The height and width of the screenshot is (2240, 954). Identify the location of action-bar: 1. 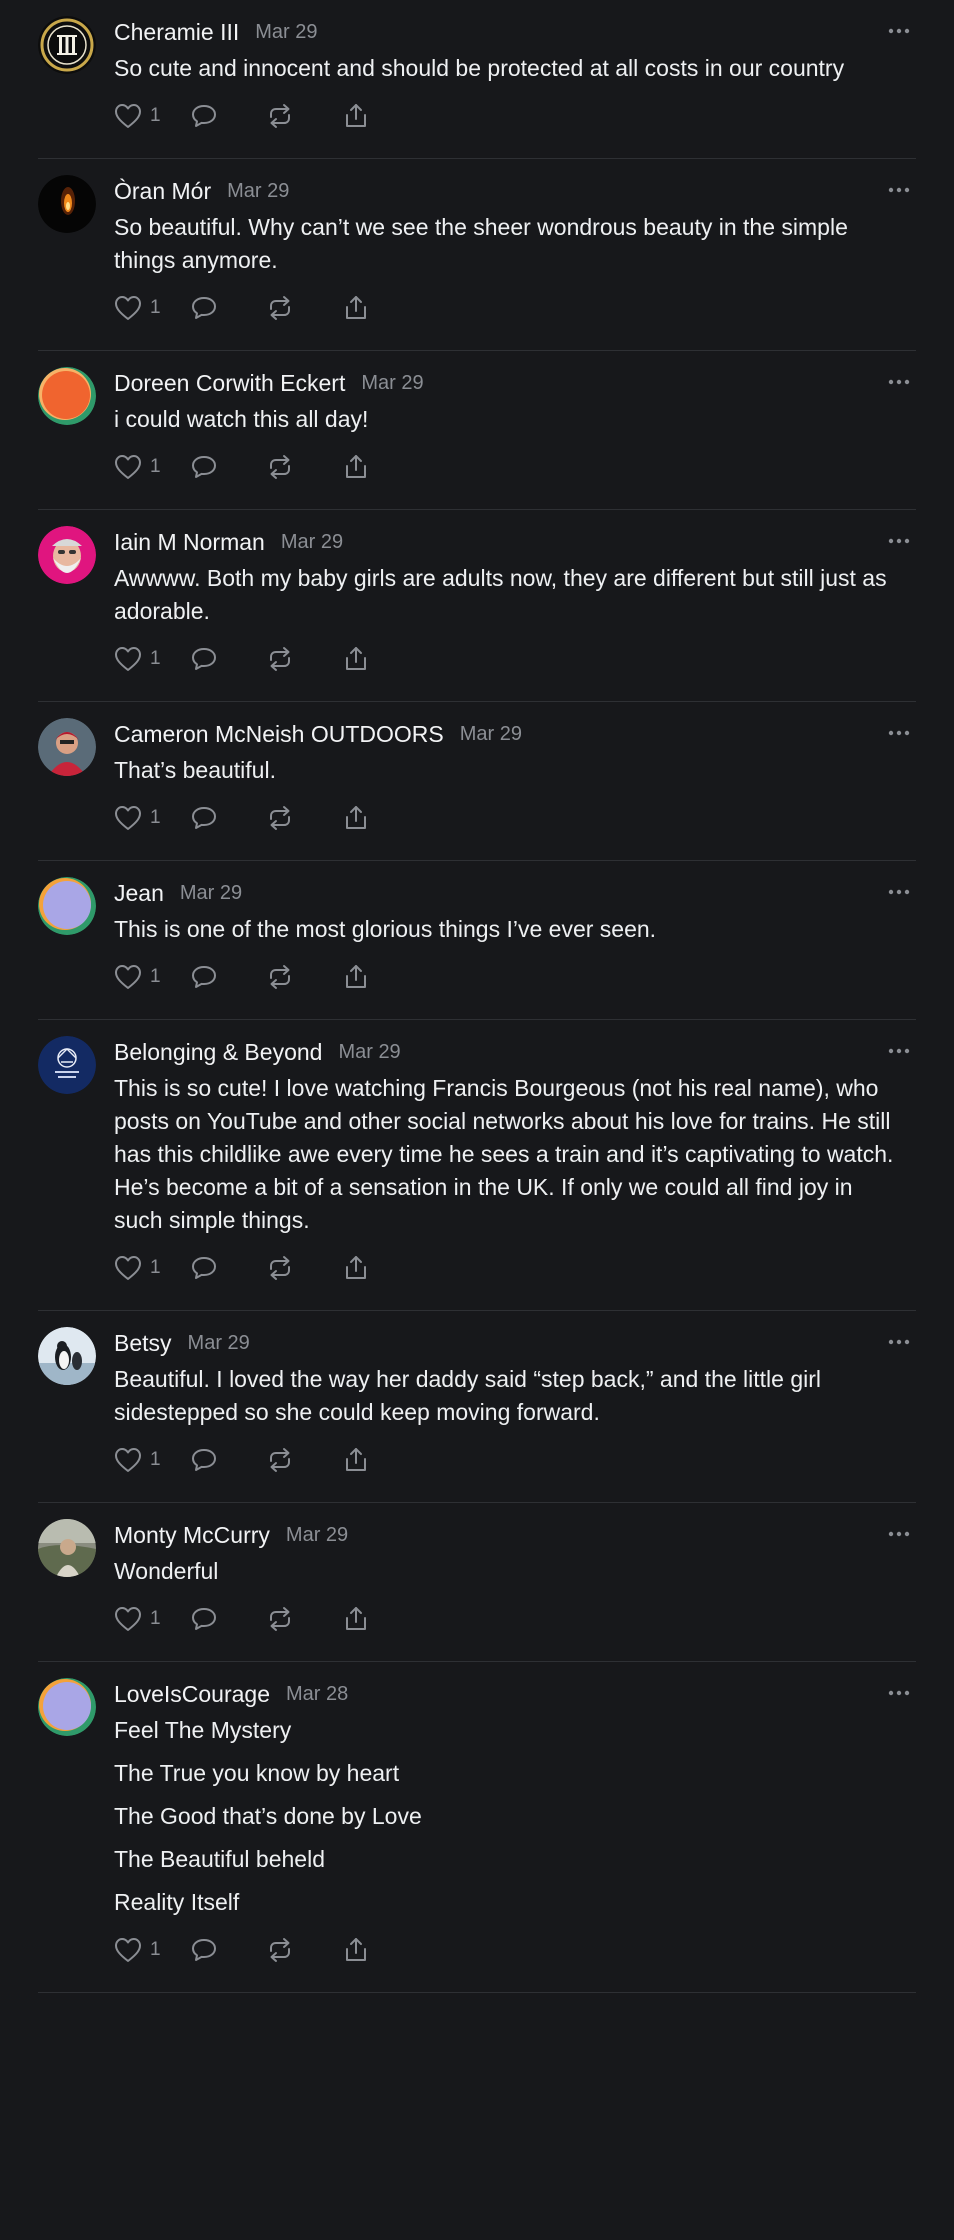
(515, 818).